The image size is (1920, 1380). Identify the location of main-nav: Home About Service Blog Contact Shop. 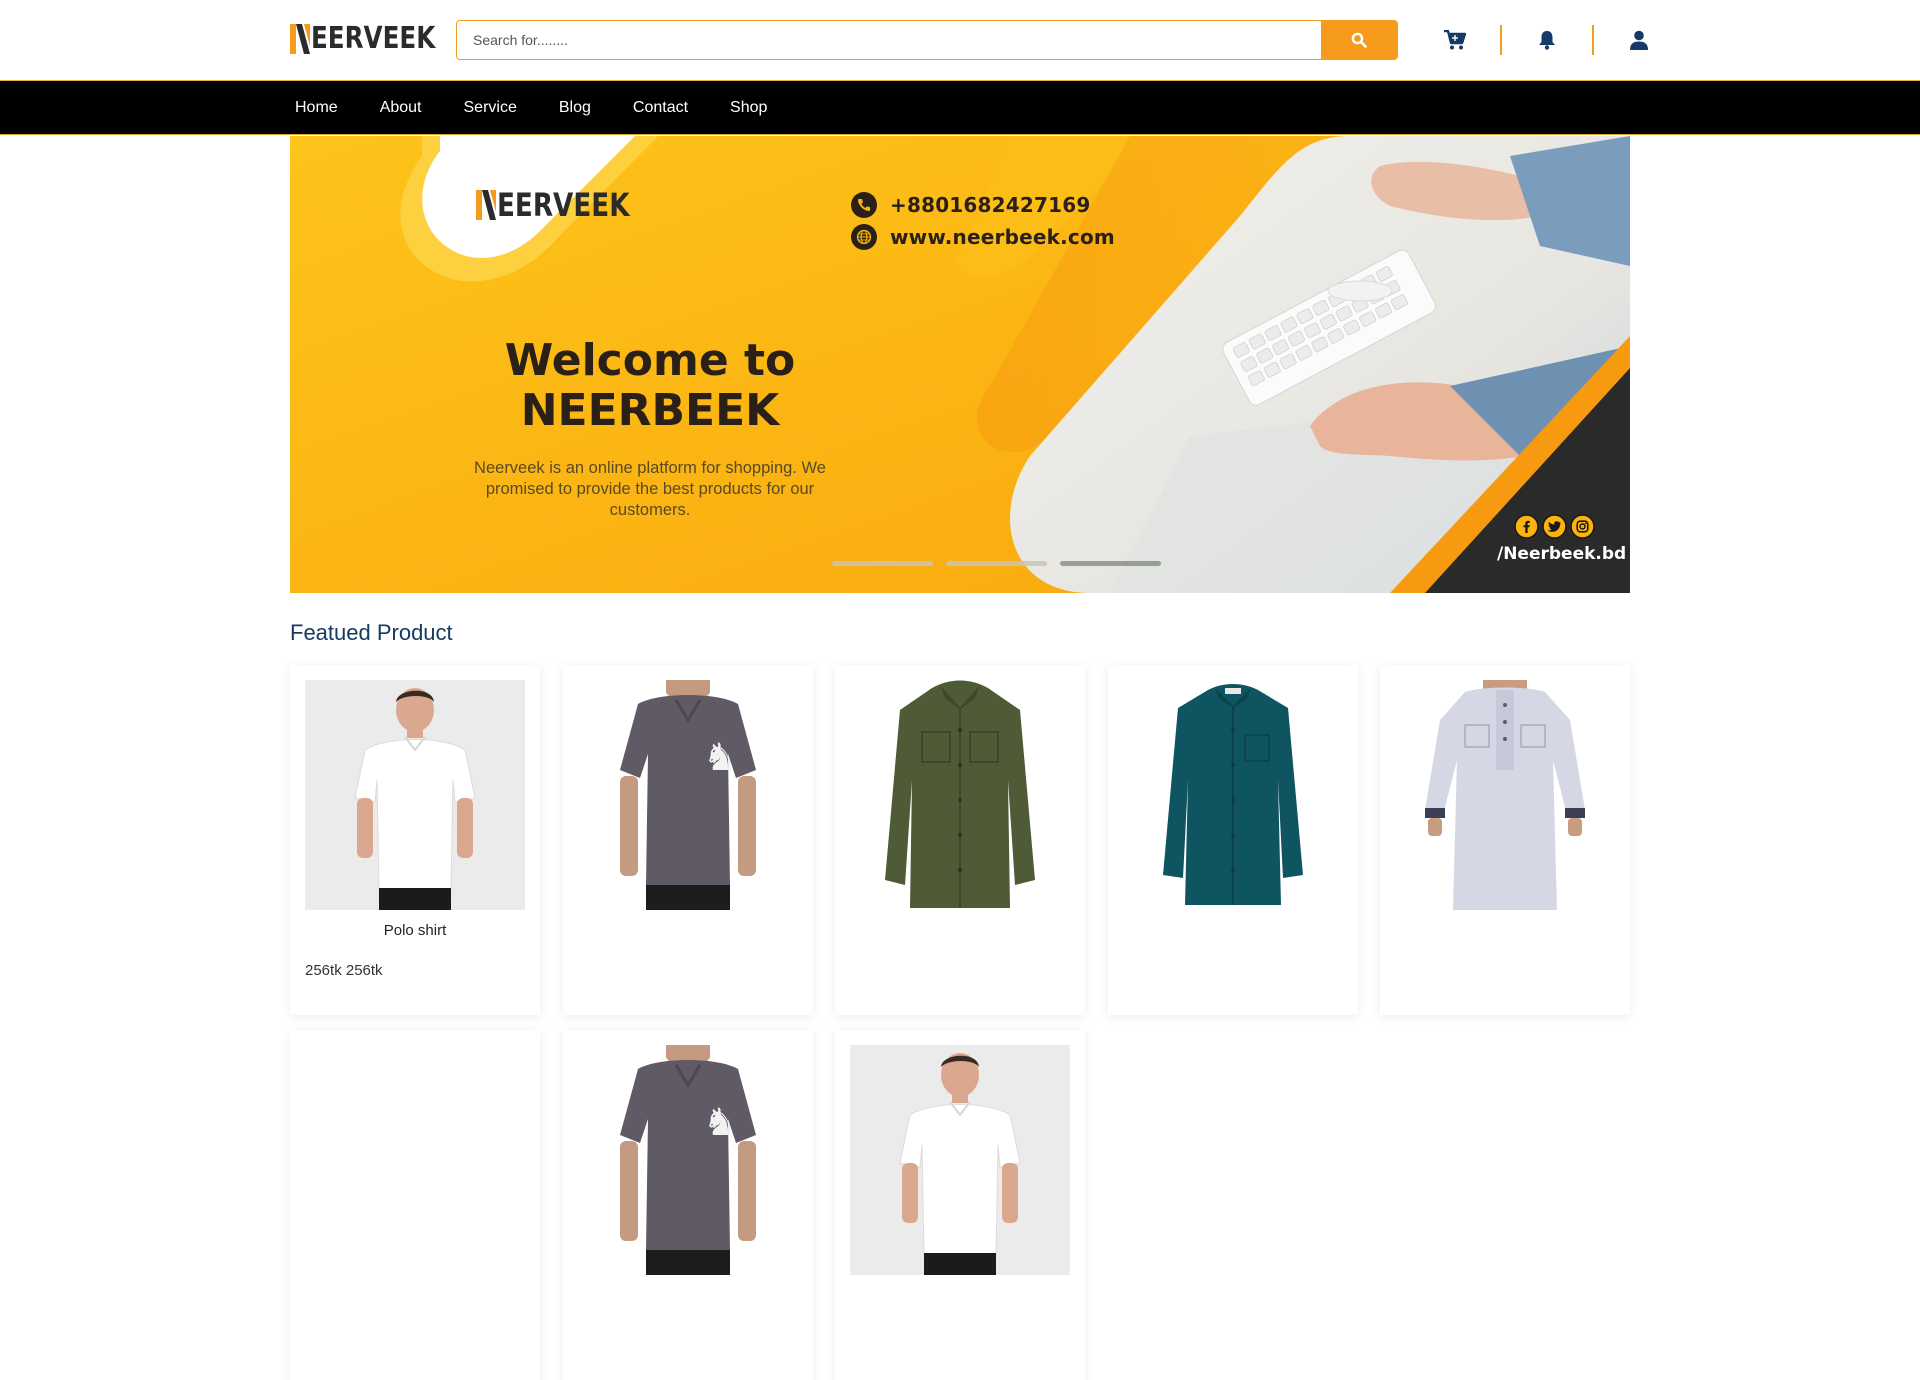
(960, 107).